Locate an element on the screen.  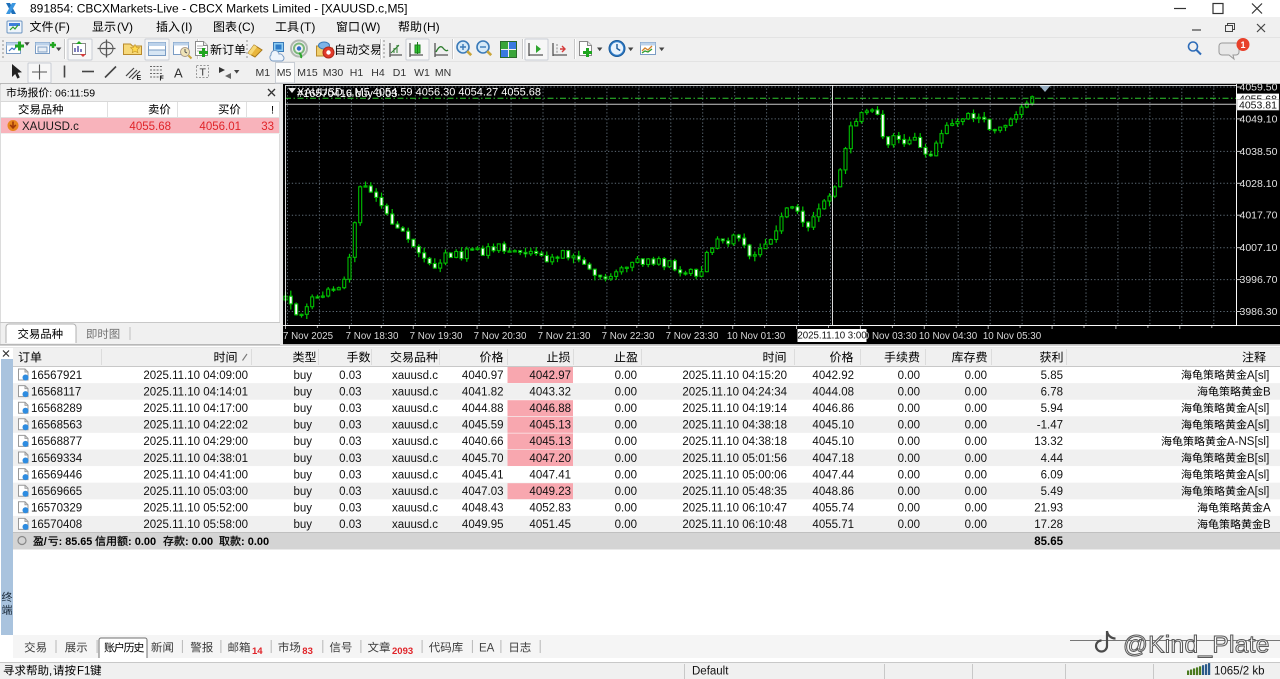
svg-text: 4007.10 is located at coordinates (1259, 248).